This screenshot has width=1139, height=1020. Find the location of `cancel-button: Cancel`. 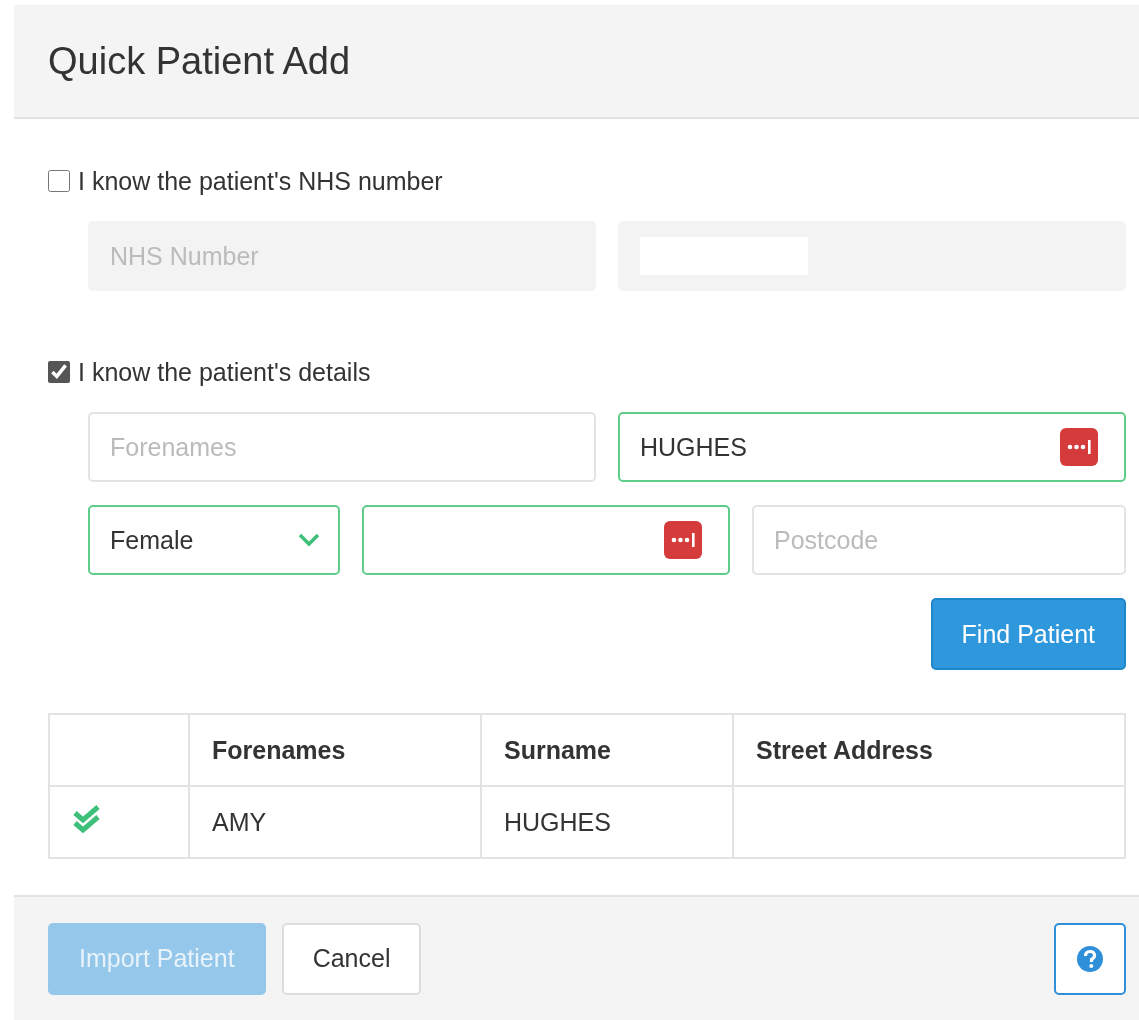

cancel-button: Cancel is located at coordinates (351, 958).